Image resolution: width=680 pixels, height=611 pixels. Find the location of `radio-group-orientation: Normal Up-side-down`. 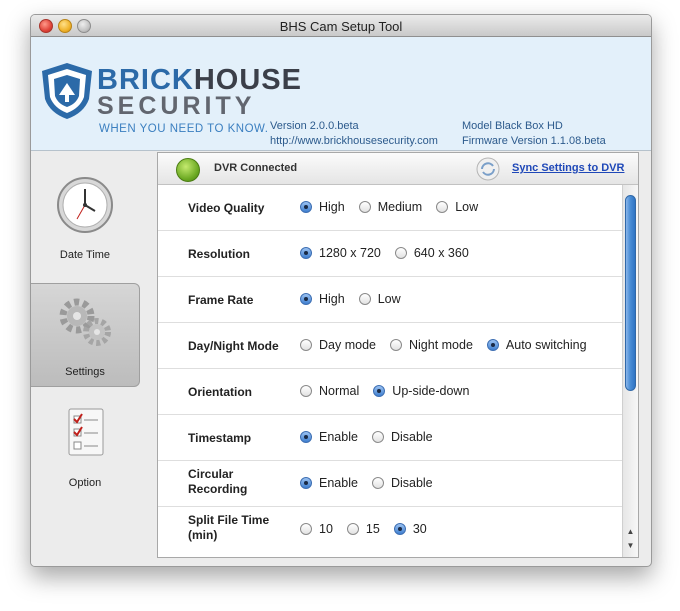

radio-group-orientation: Normal Up-side-down is located at coordinates (391, 391).